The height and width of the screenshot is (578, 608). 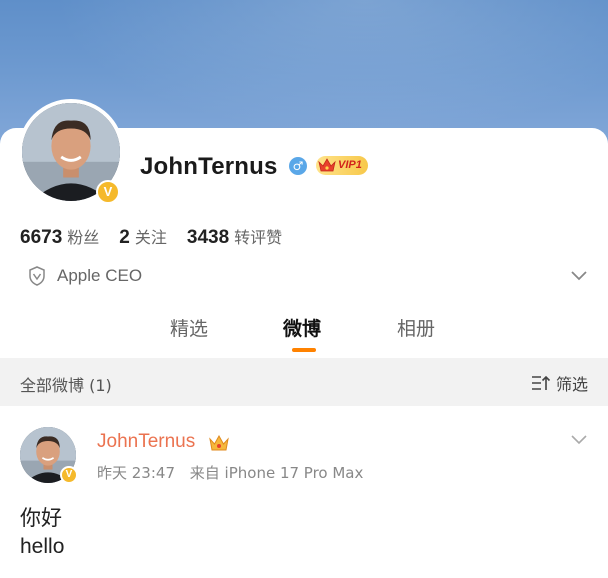 I want to click on tab-weibo: 微博, so click(x=302, y=327).